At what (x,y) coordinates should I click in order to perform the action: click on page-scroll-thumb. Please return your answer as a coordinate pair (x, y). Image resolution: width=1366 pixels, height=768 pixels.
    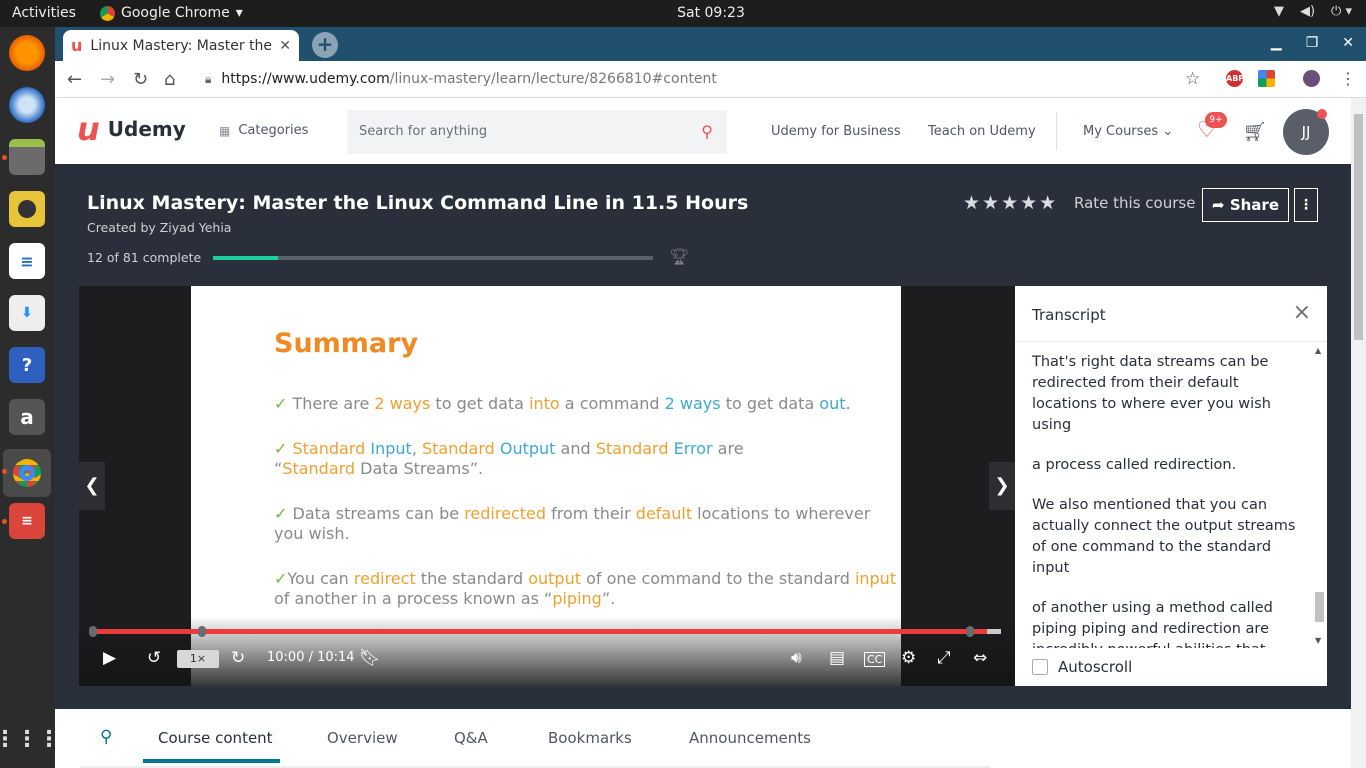
    Looking at the image, I should click on (1358, 227).